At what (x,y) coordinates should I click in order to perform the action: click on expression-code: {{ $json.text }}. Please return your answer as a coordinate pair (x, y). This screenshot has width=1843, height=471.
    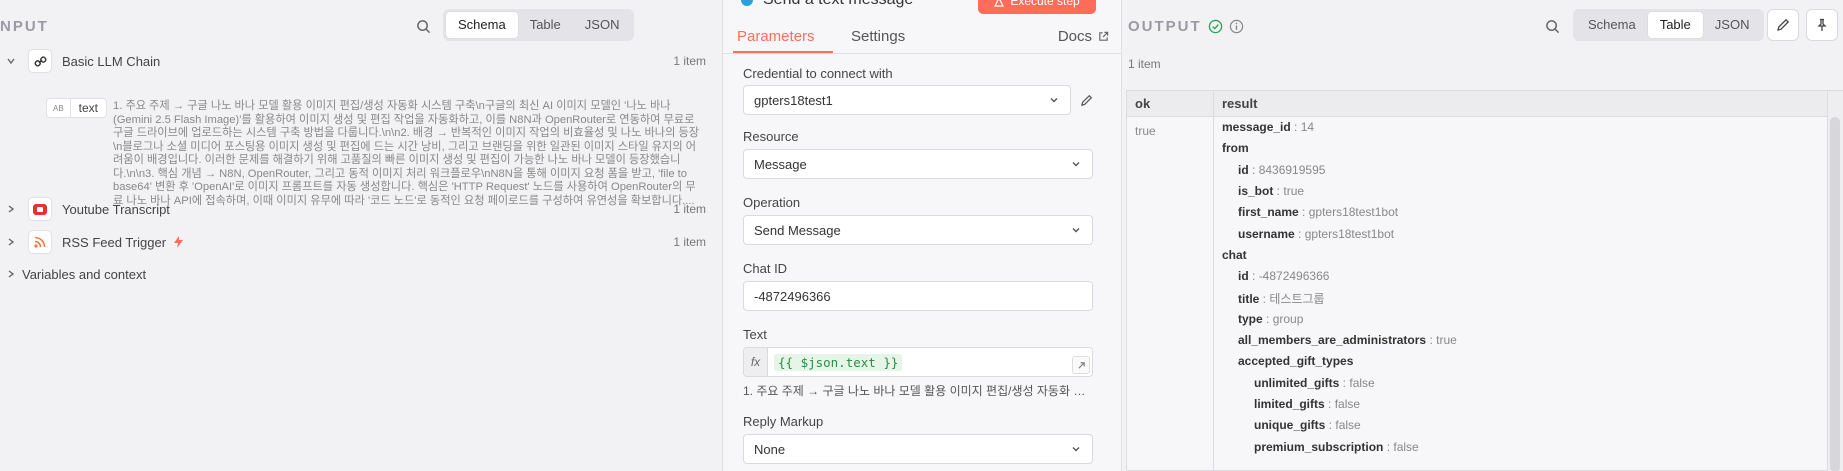
    Looking at the image, I should click on (838, 362).